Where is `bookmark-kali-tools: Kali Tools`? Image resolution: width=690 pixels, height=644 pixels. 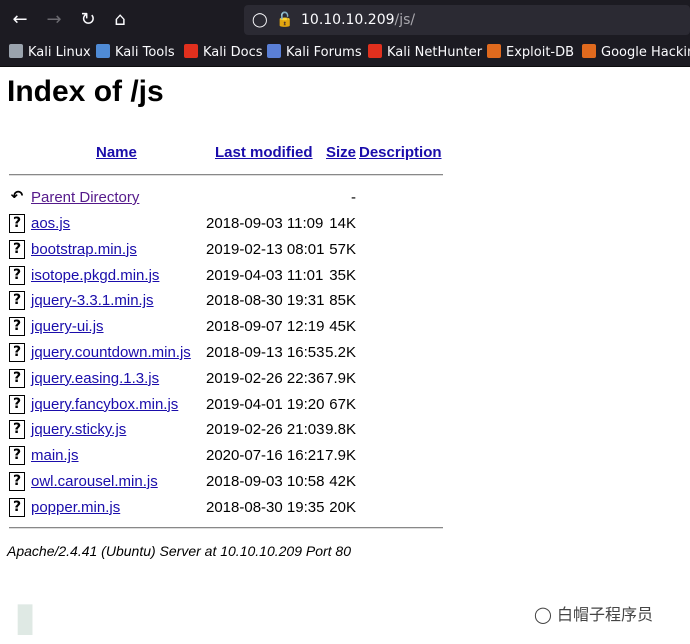
bookmark-kali-tools: Kali Tools is located at coordinates (135, 53).